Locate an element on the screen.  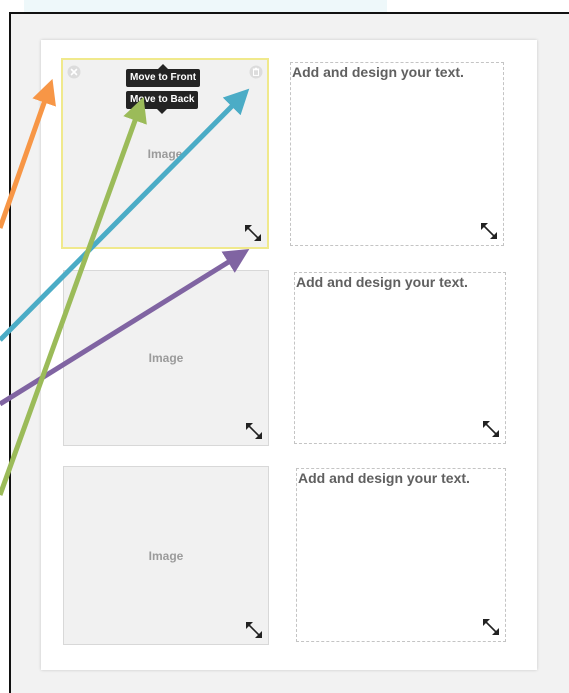
close-circle-icon is located at coordinates (74, 72).